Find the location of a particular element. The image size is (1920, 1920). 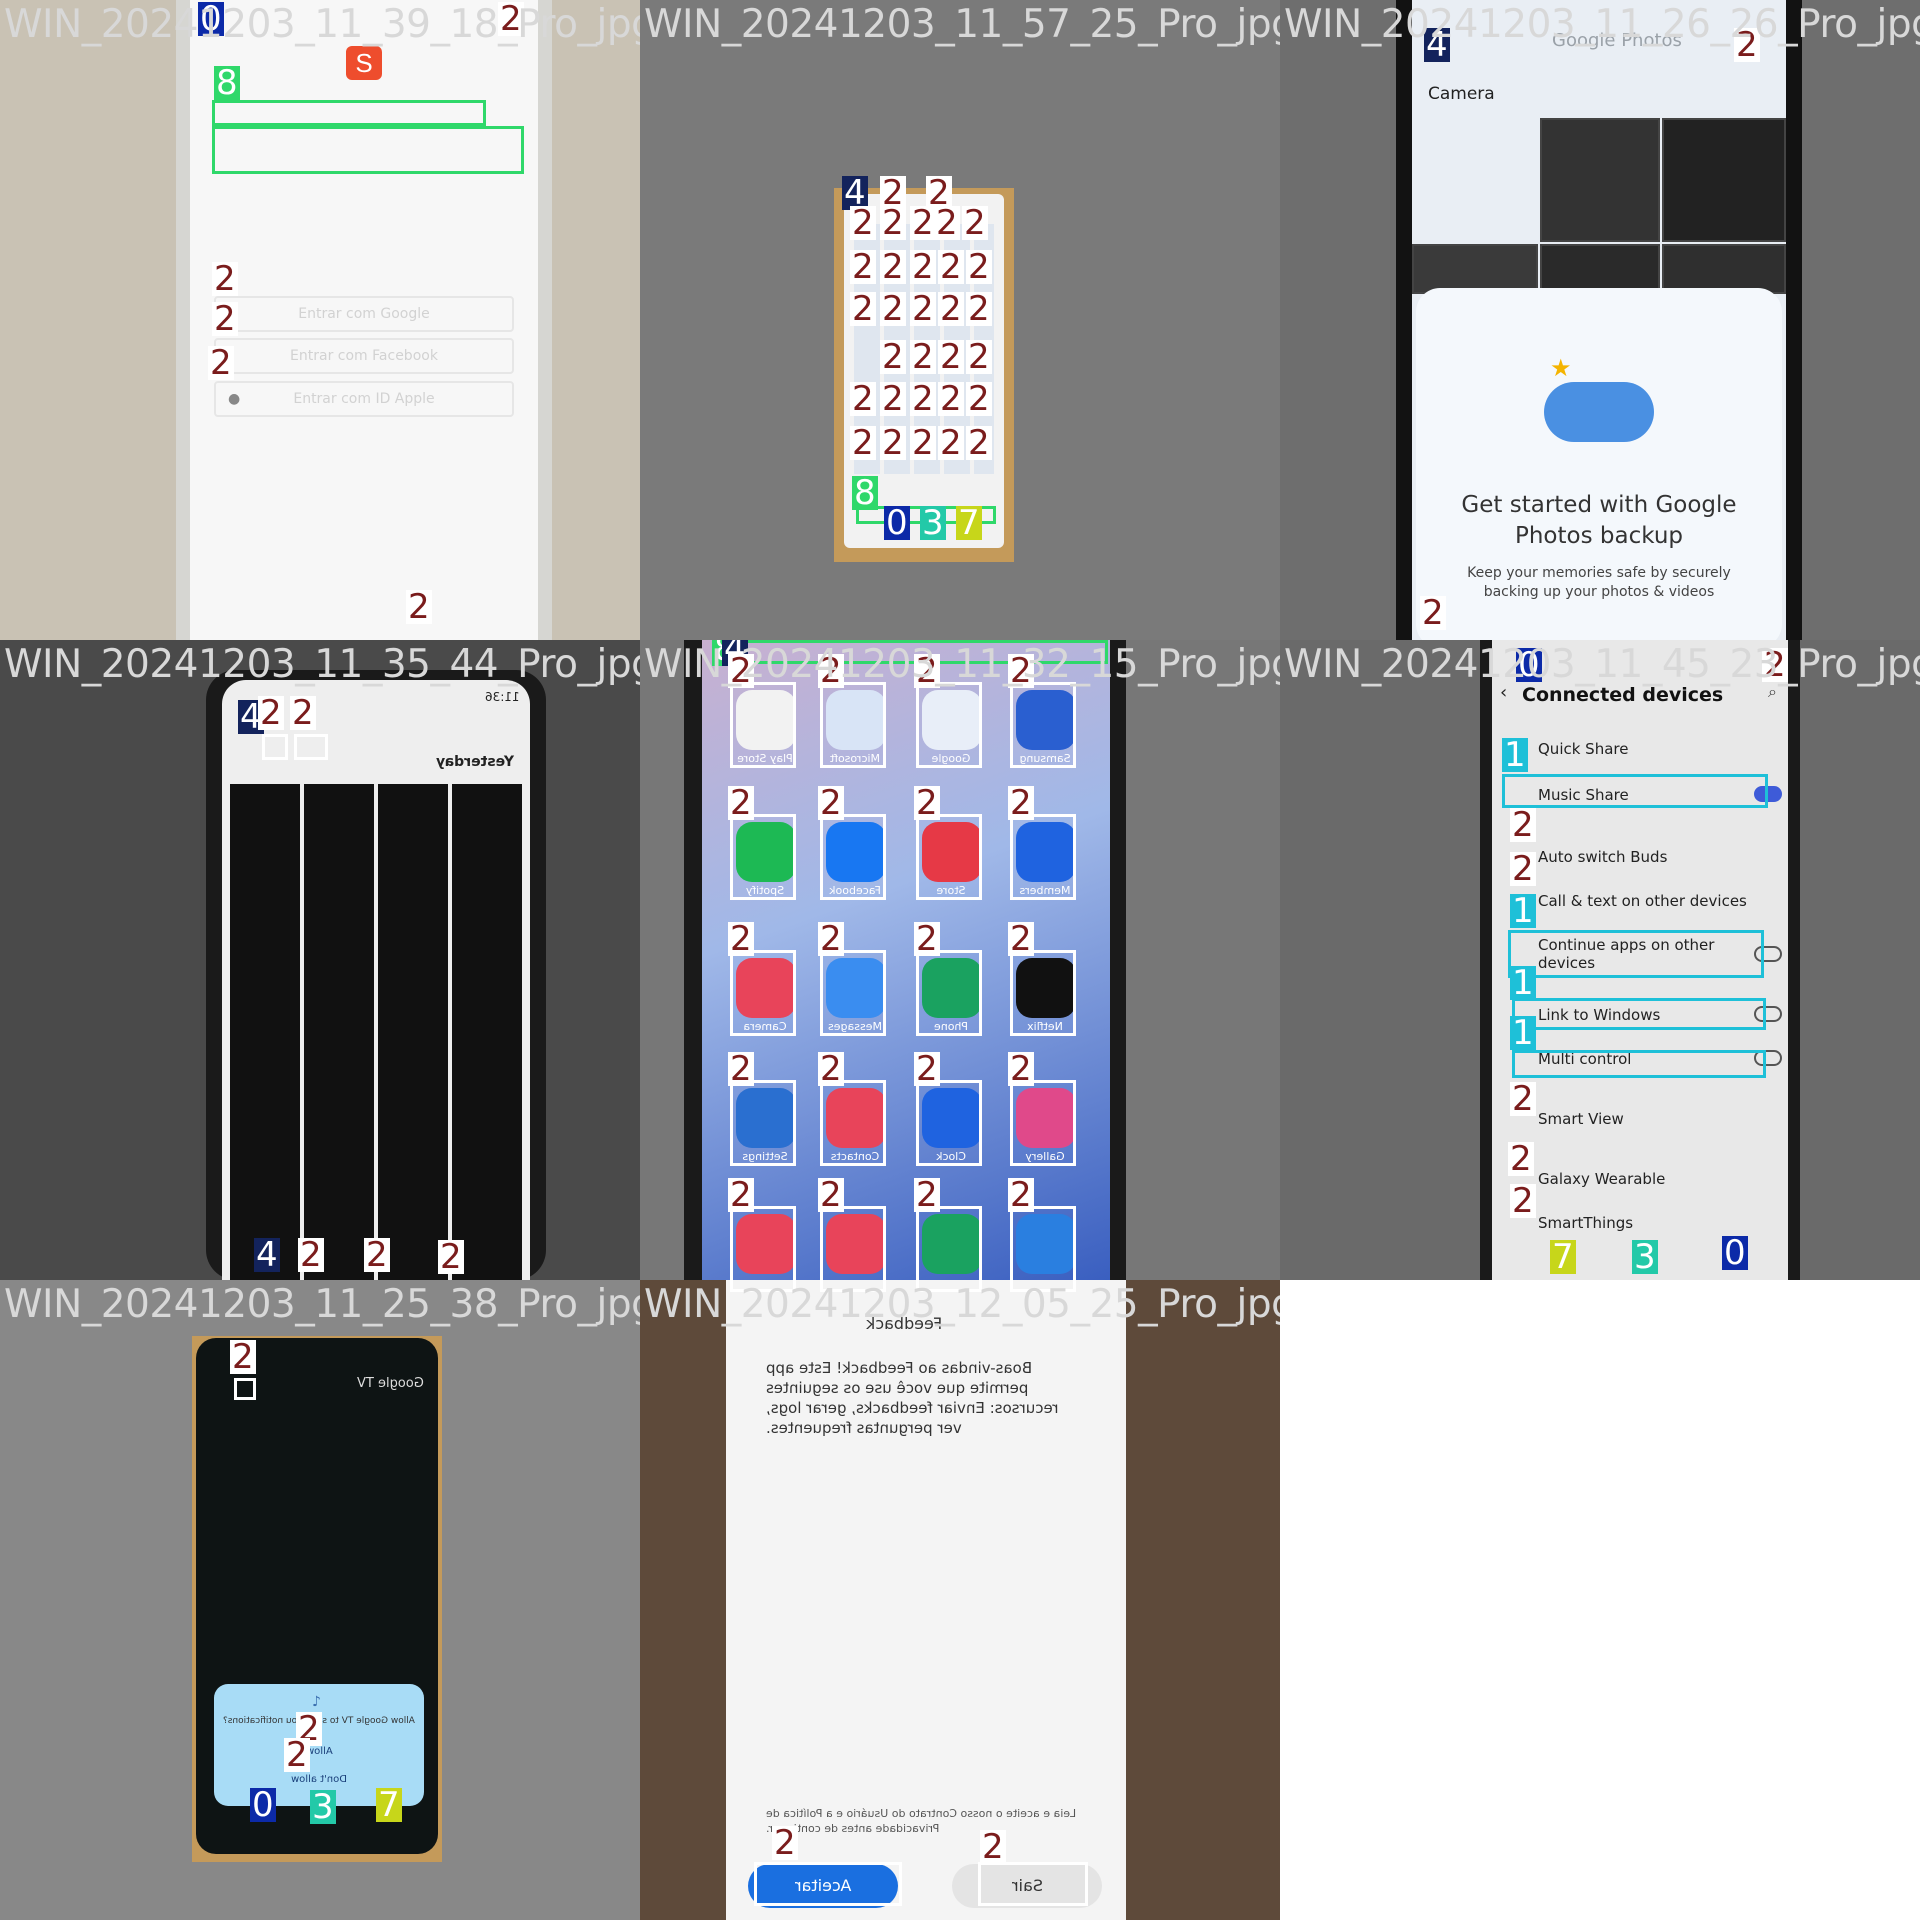

device-item-quick-share: Quick Share is located at coordinates (1663, 749).